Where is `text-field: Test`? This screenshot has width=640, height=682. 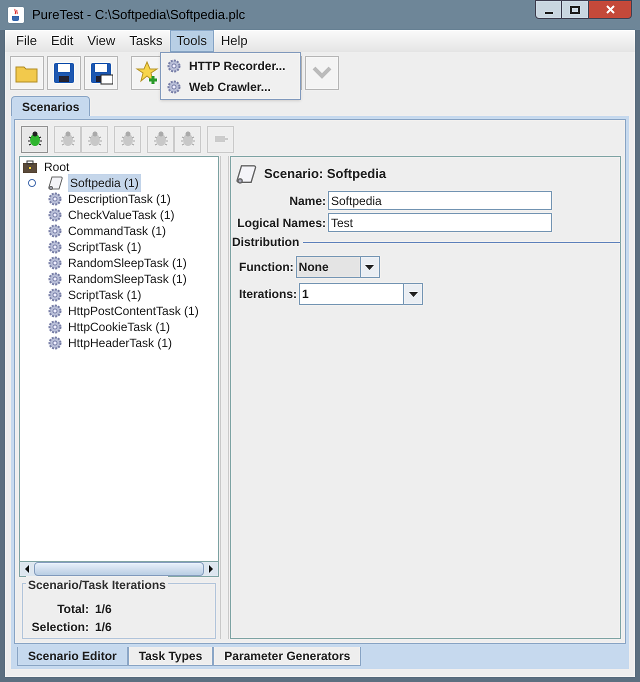 text-field: Test is located at coordinates (440, 222).